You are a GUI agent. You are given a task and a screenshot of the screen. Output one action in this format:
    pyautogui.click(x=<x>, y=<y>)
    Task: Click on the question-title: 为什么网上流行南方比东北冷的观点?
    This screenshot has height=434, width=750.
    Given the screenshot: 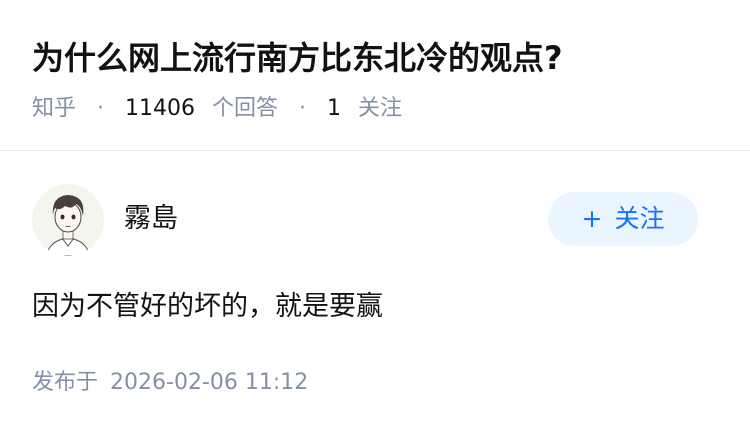 What is the action you would take?
    pyautogui.click(x=297, y=58)
    